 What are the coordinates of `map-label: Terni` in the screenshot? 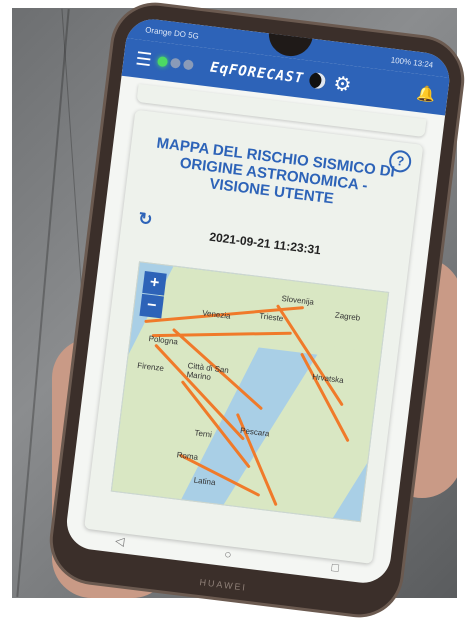 It's located at (203, 434).